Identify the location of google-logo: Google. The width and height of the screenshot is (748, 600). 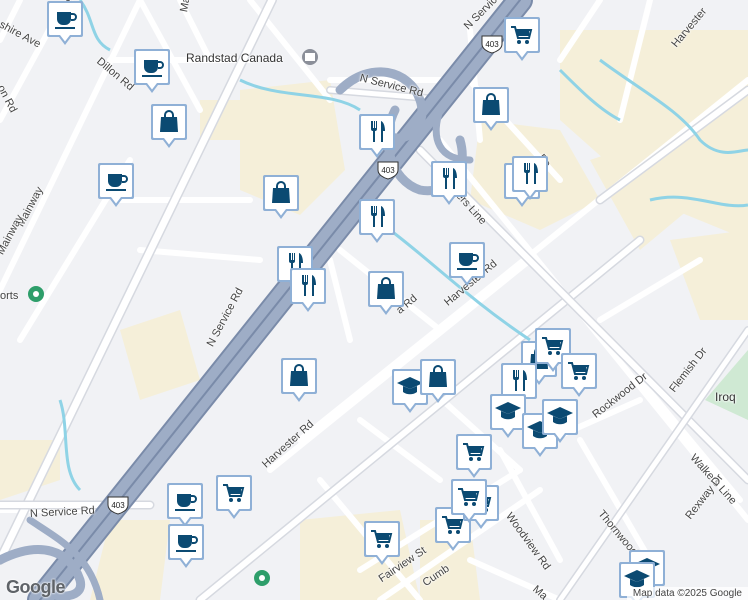
(36, 587).